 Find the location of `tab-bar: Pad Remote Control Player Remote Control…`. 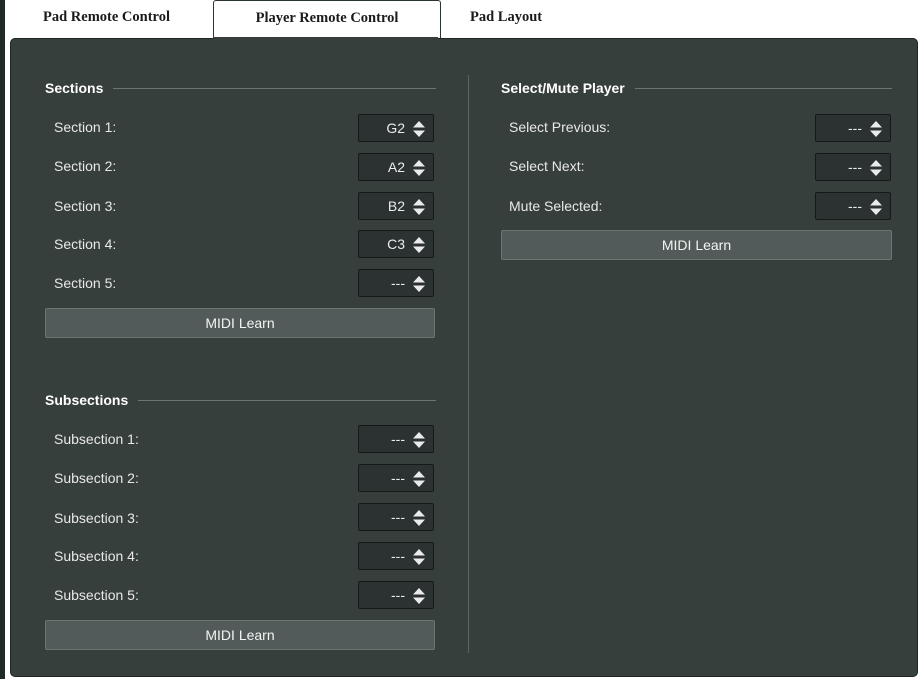

tab-bar: Pad Remote Control Player Remote Control… is located at coordinates (462, 20).